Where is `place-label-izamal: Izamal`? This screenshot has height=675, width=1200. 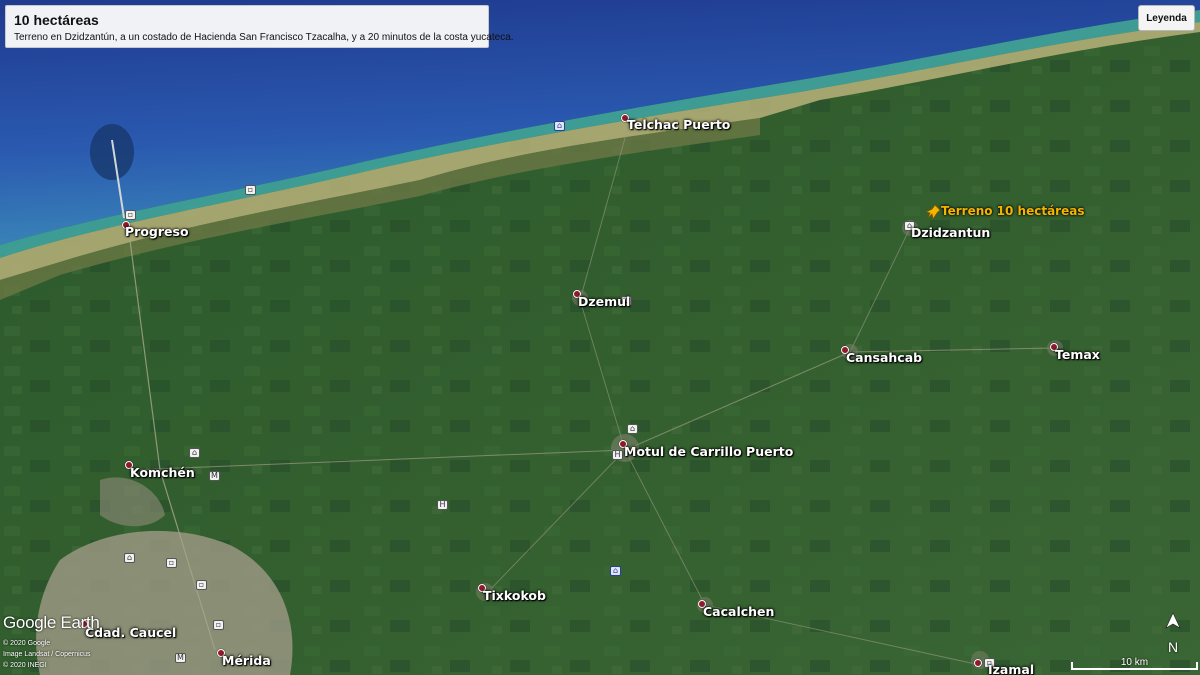 place-label-izamal: Izamal is located at coordinates (1011, 668).